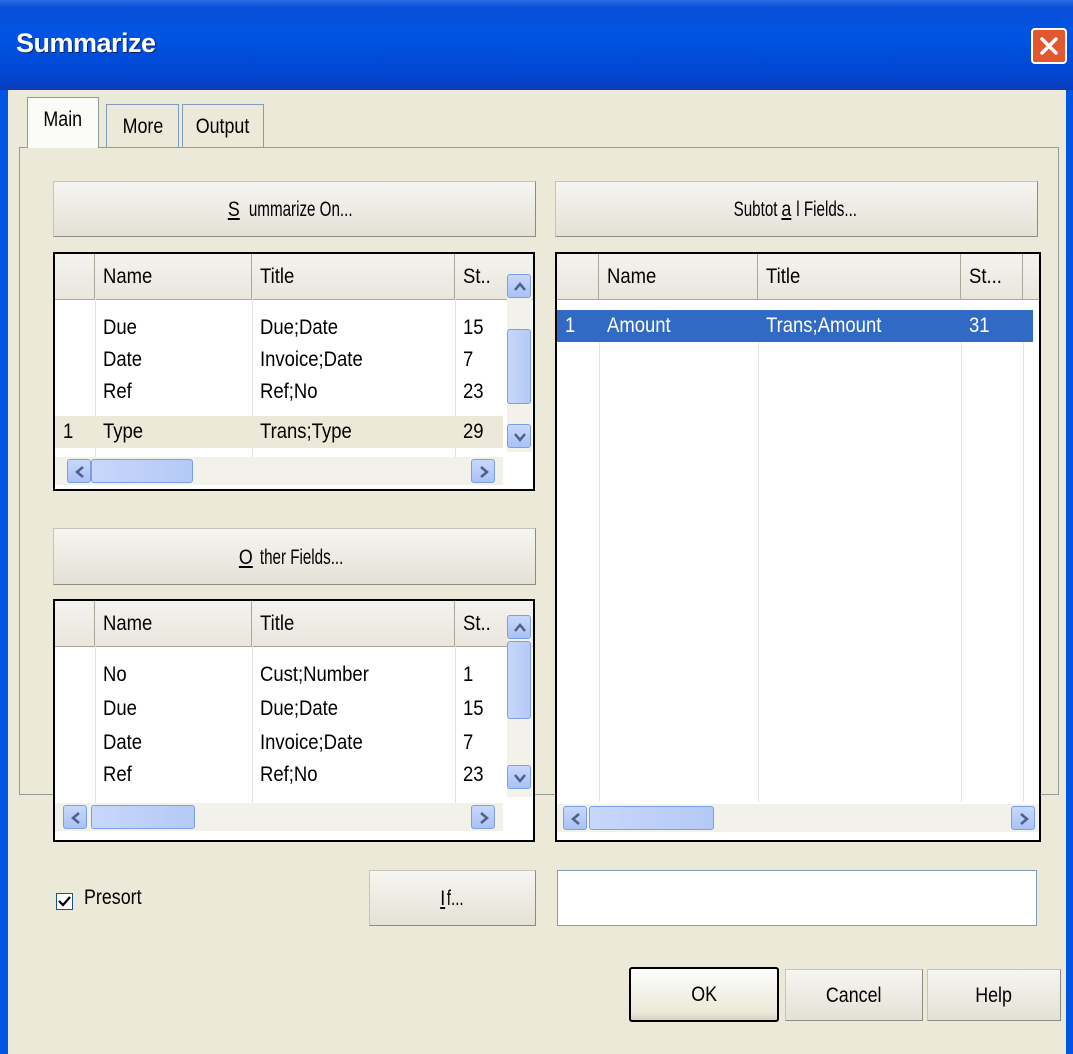 The height and width of the screenshot is (1054, 1073). Describe the element at coordinates (1069, 572) in the screenshot. I see `window-frame-right` at that location.